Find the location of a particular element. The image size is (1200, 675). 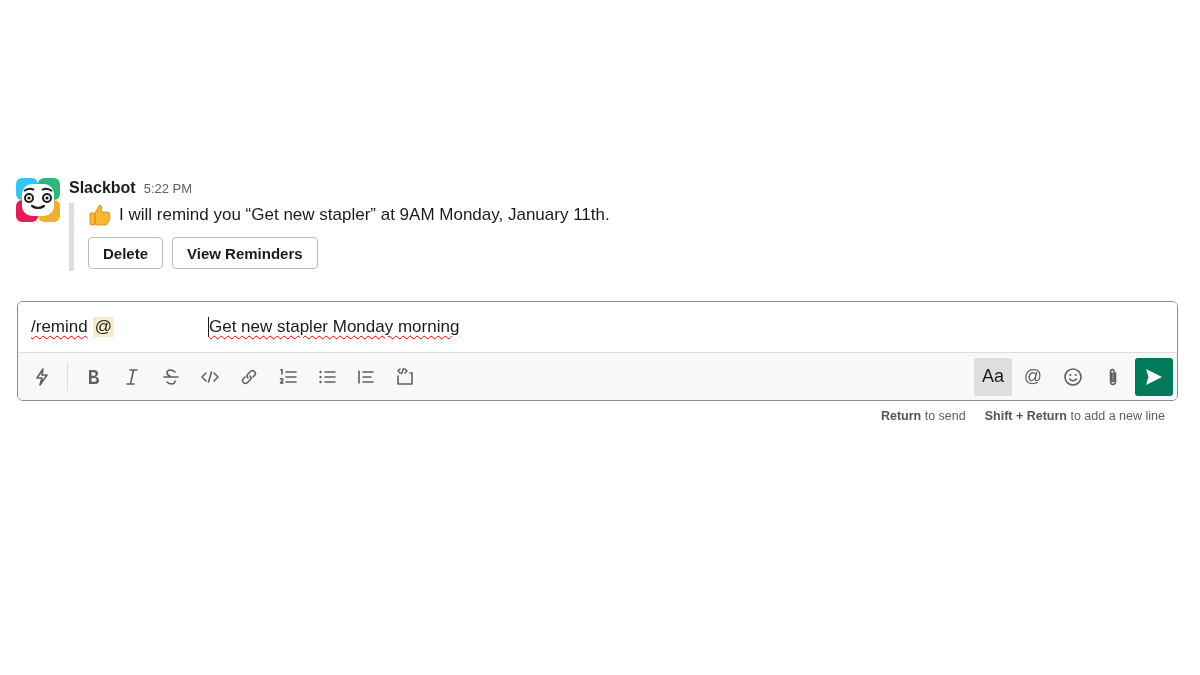

format-button: @ is located at coordinates (1033, 376).